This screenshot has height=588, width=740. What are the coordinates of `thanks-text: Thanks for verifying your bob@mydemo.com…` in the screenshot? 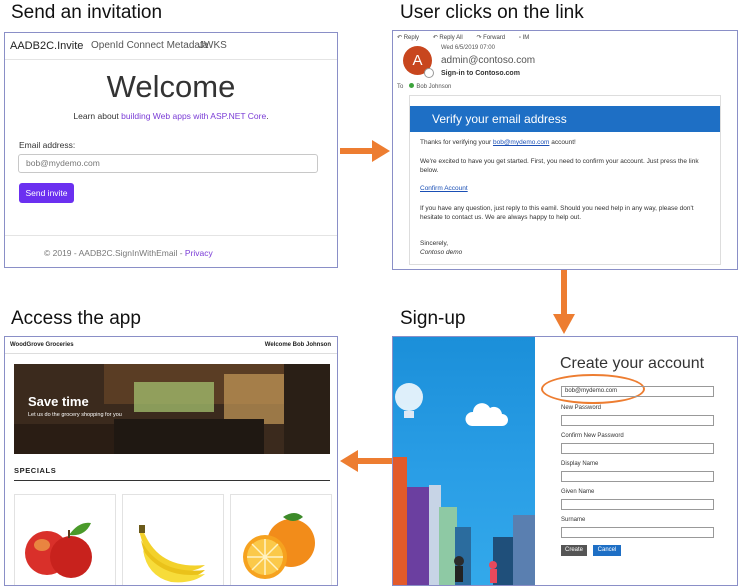 It's located at (498, 142).